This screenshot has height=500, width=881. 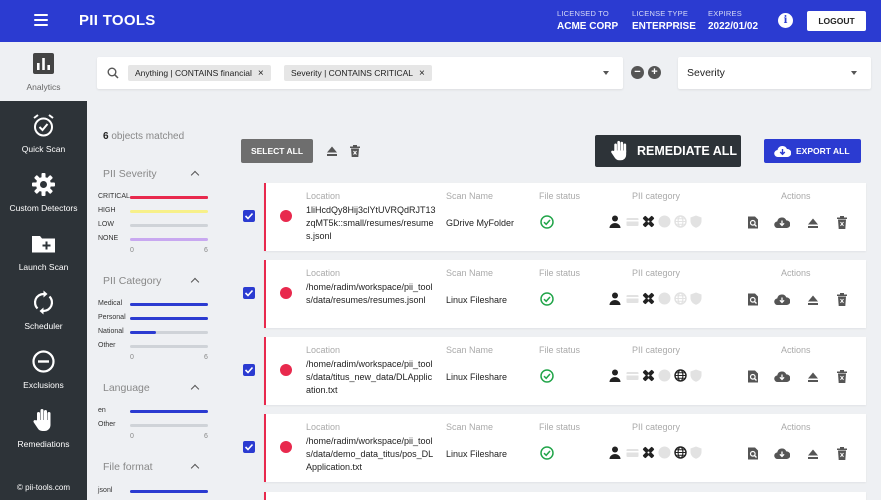 What do you see at coordinates (105, 490) in the screenshot?
I see `filter-row-label: jsonl` at bounding box center [105, 490].